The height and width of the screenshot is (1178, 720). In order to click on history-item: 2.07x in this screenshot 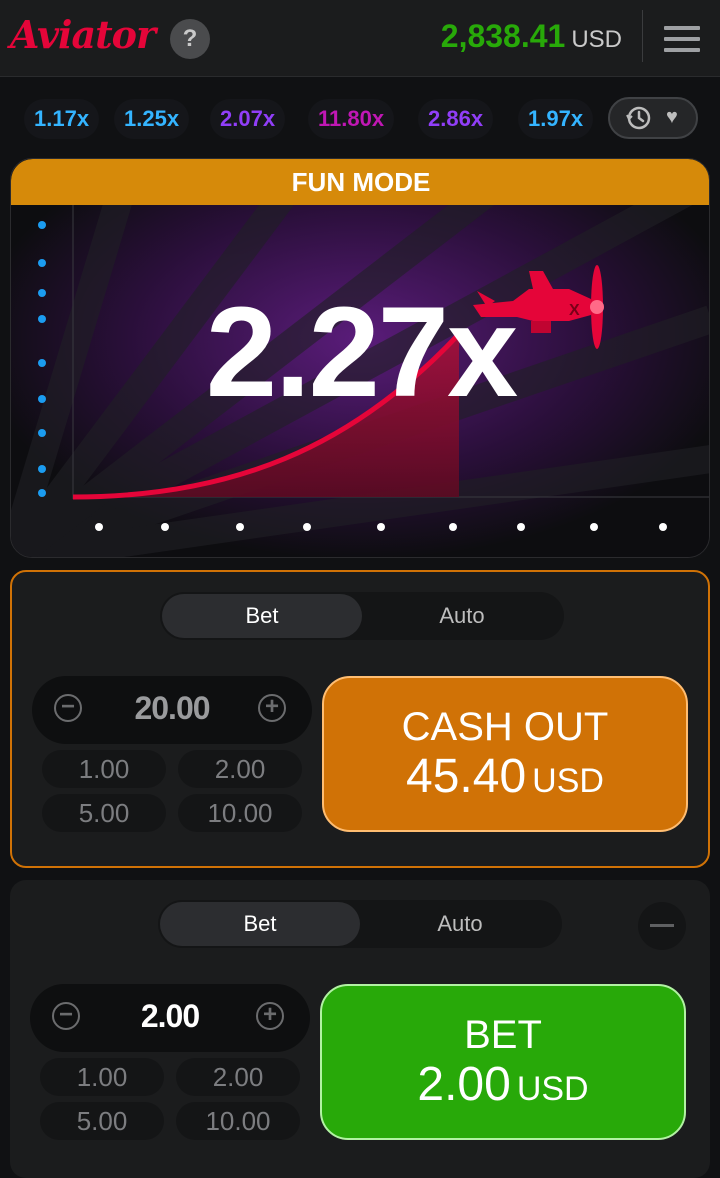, I will do `click(248, 119)`.